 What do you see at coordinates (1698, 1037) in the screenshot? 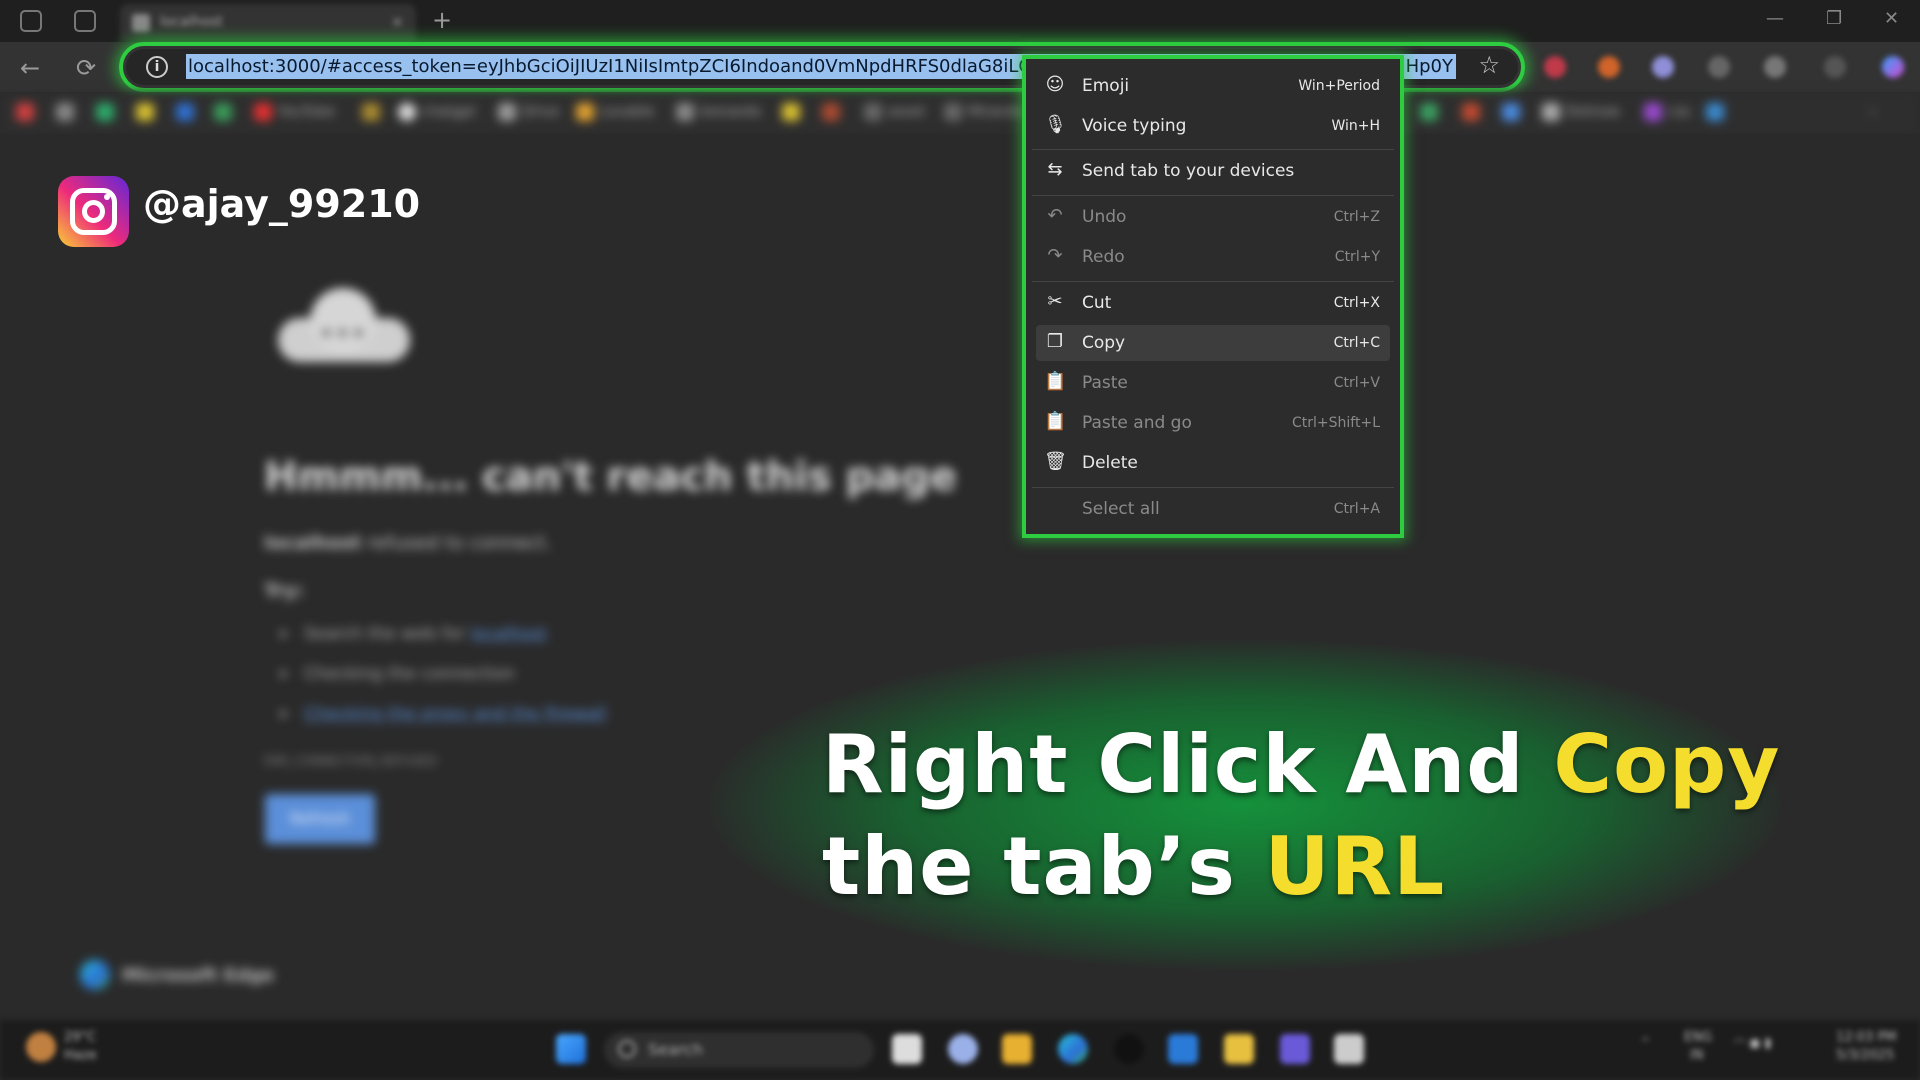
I see `language-indicator: ENG` at bounding box center [1698, 1037].